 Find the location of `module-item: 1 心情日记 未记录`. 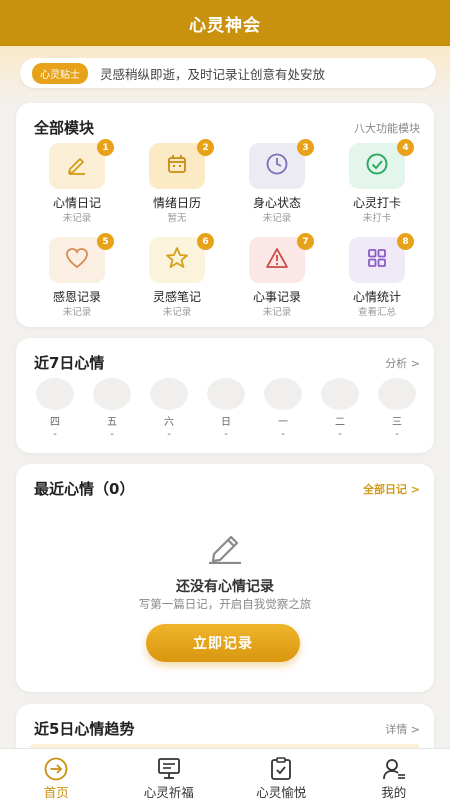

module-item: 1 心情日记 未记录 is located at coordinates (75, 181).